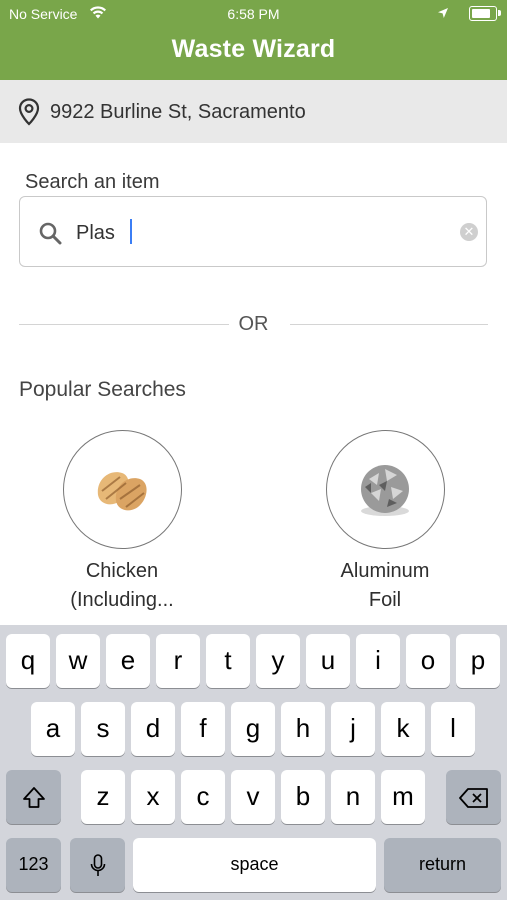 This screenshot has width=507, height=900. Describe the element at coordinates (403, 797) in the screenshot. I see `key-m: m` at that location.